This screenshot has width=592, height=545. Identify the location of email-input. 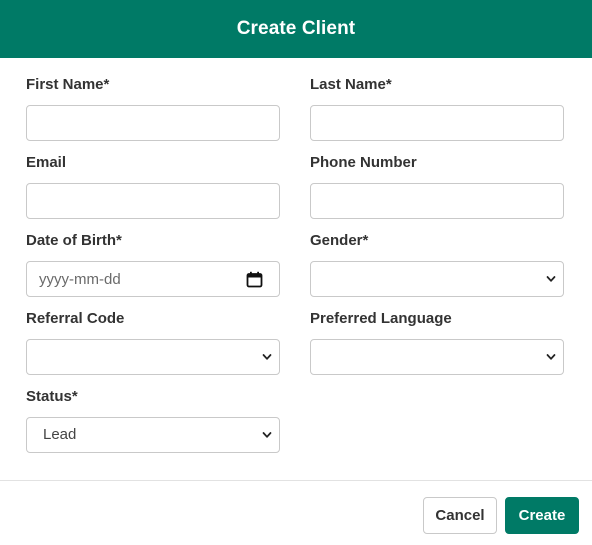
(153, 201).